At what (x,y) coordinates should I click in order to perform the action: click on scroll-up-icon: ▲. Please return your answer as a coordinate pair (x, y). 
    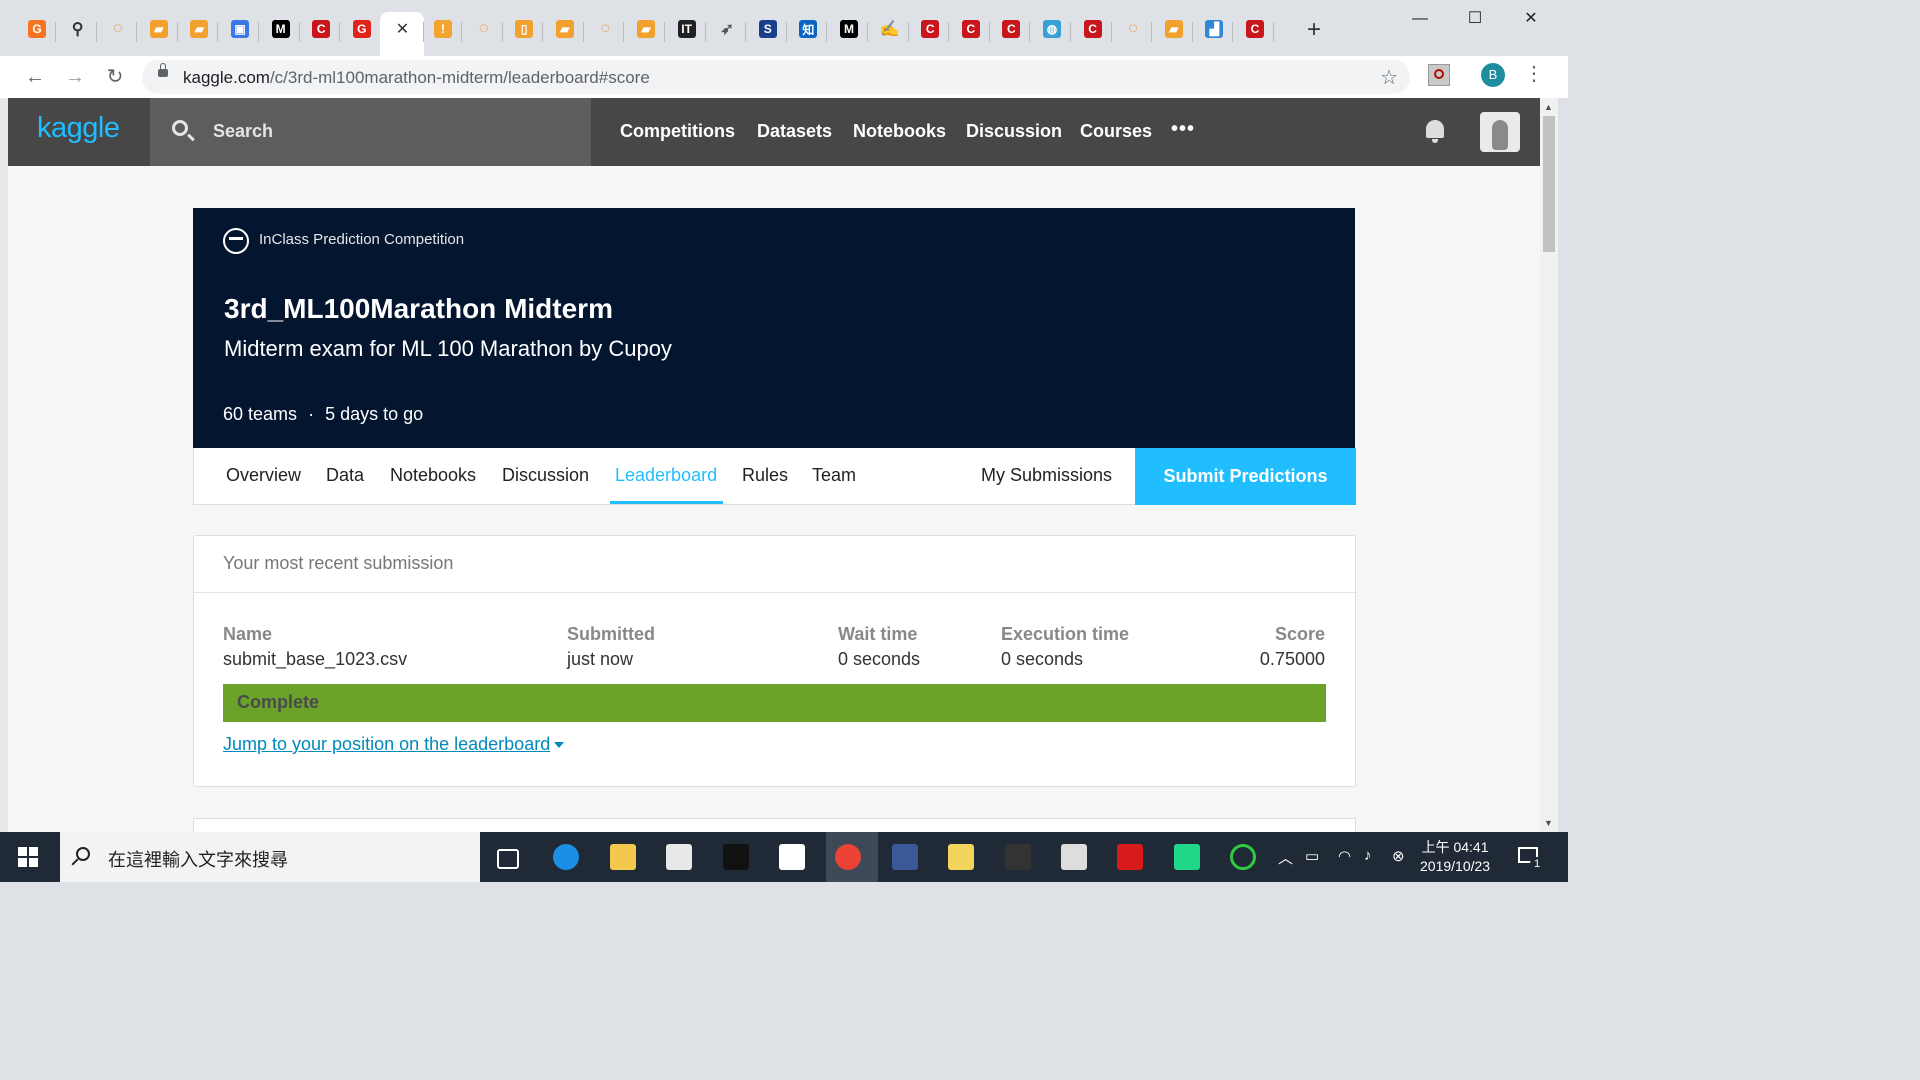
    Looking at the image, I should click on (1548, 107).